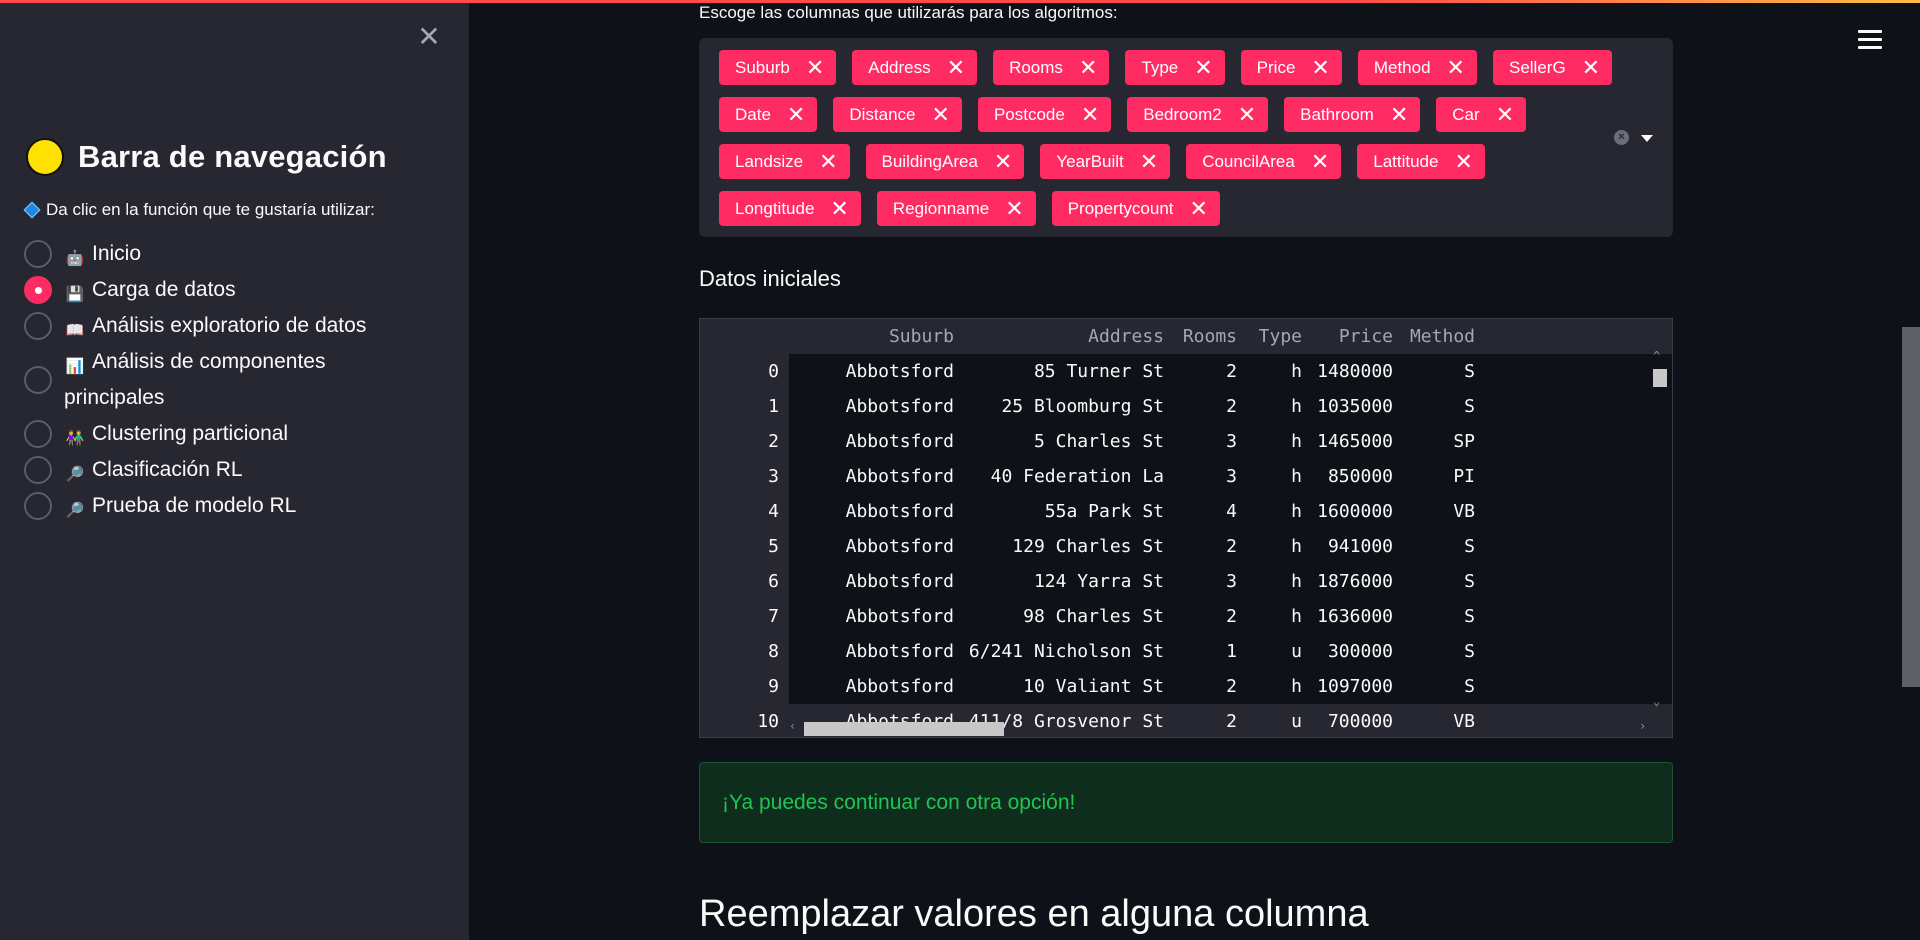 The image size is (1920, 940). What do you see at coordinates (1099, 371) in the screenshot?
I see `table-cell: 85 Turner St` at bounding box center [1099, 371].